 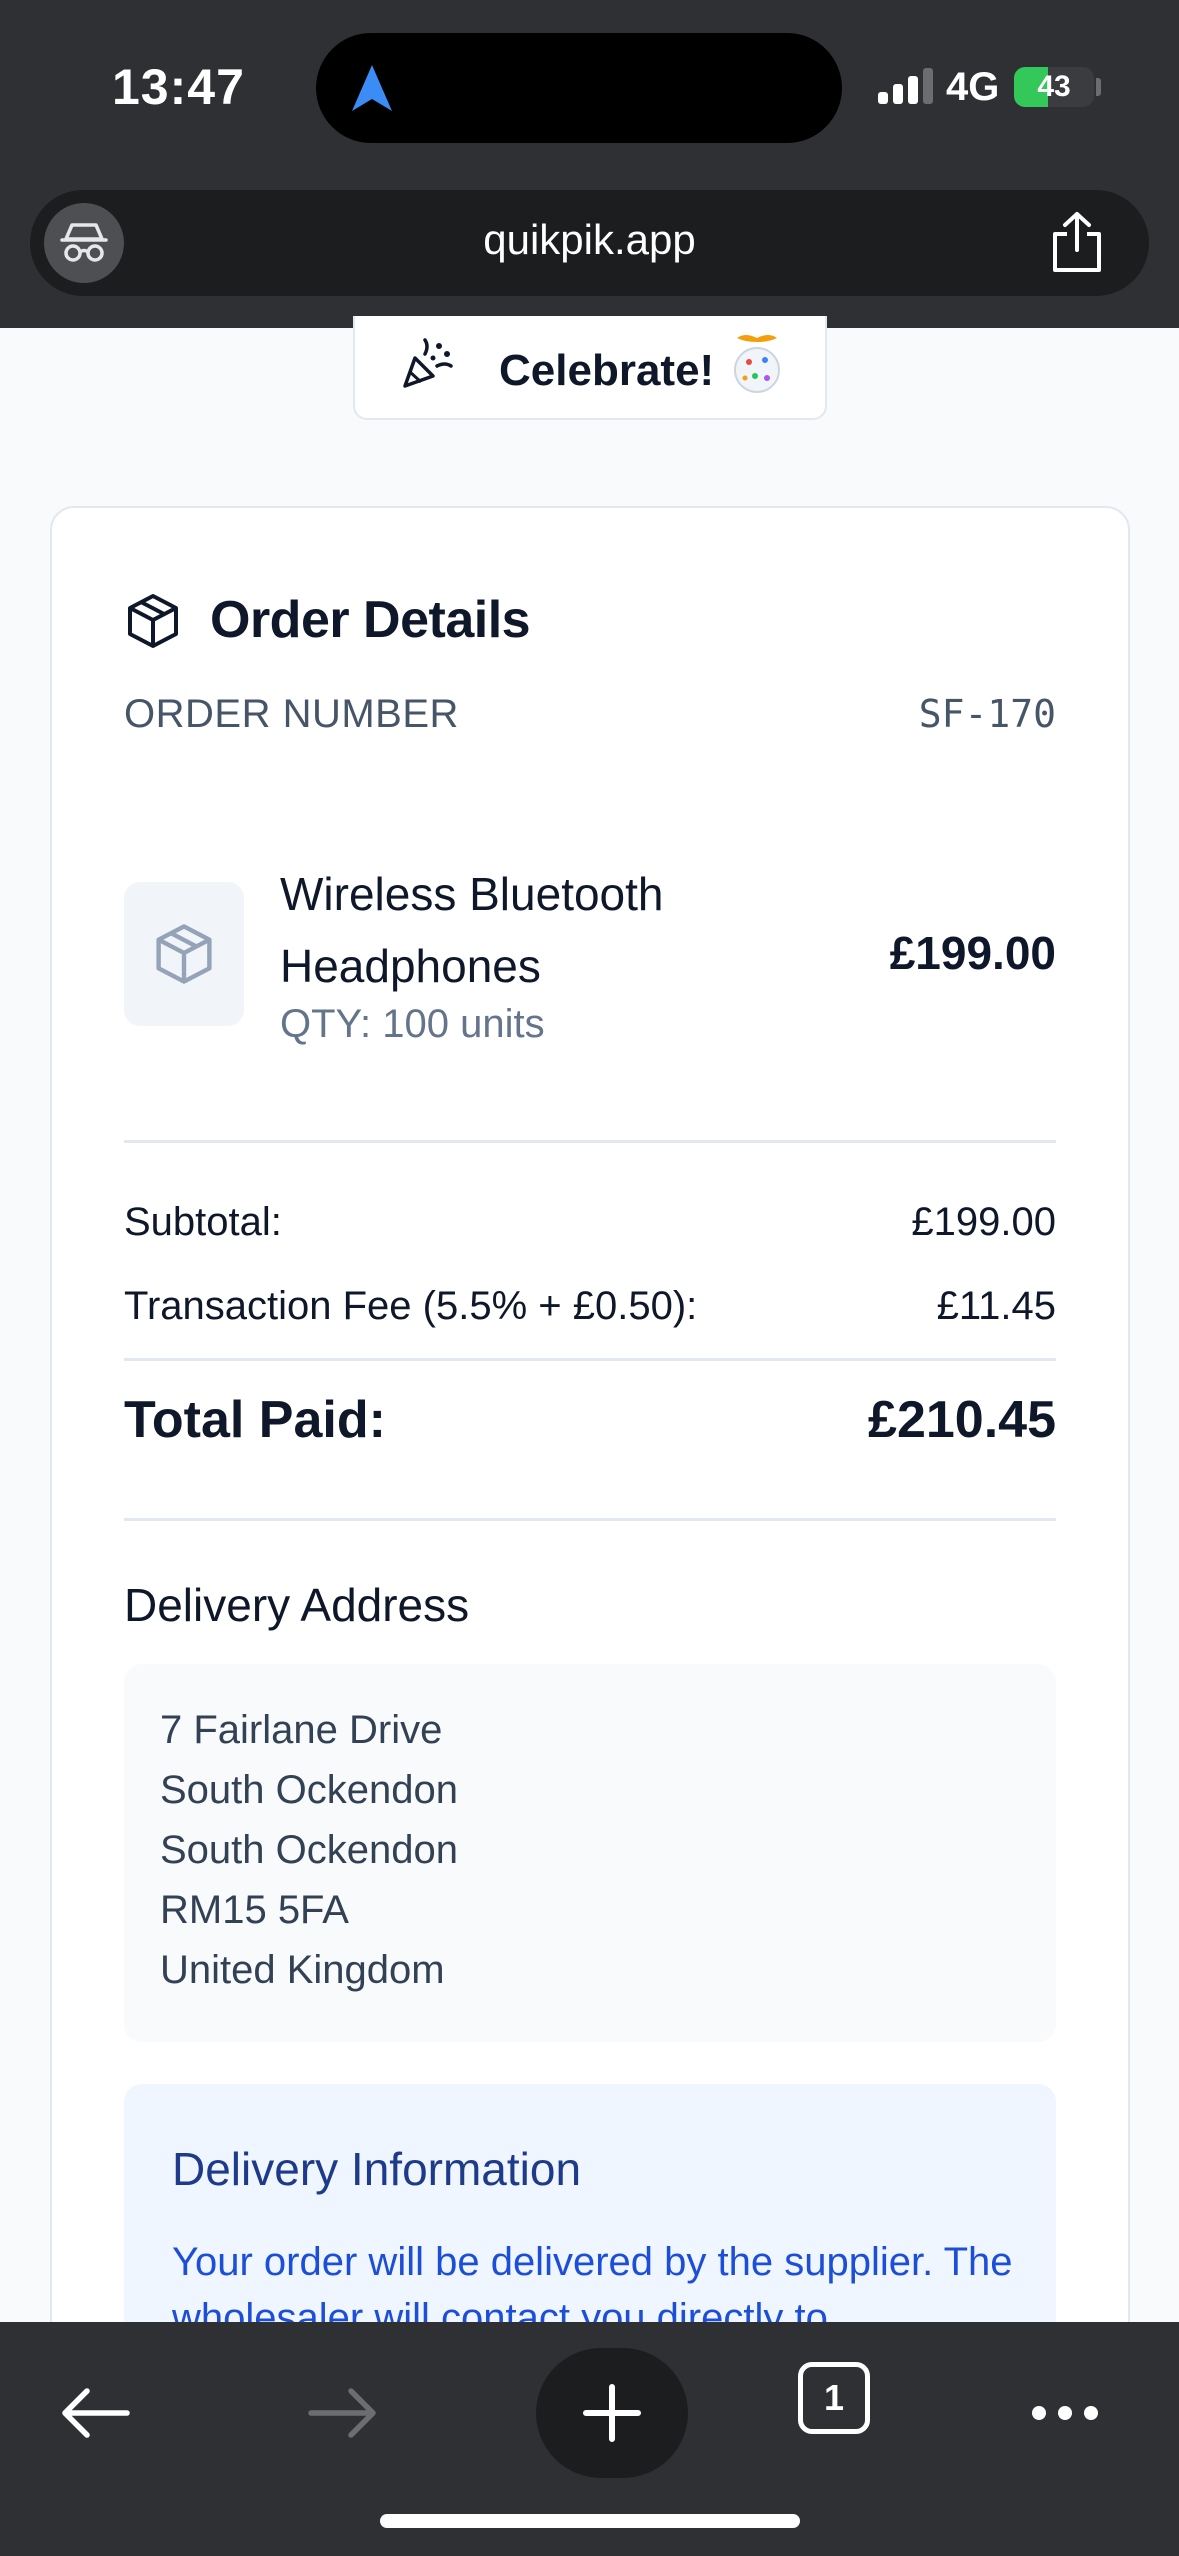 I want to click on new-tab-button, so click(x=612, y=2413).